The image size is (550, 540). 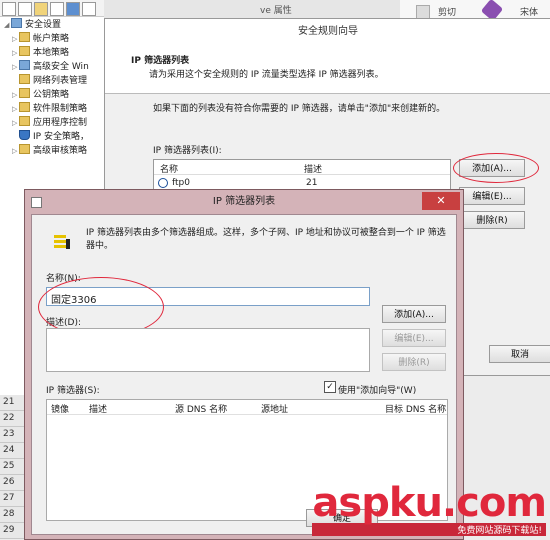 I want to click on tree-item: ▷ 公钥策略, so click(x=62, y=94).